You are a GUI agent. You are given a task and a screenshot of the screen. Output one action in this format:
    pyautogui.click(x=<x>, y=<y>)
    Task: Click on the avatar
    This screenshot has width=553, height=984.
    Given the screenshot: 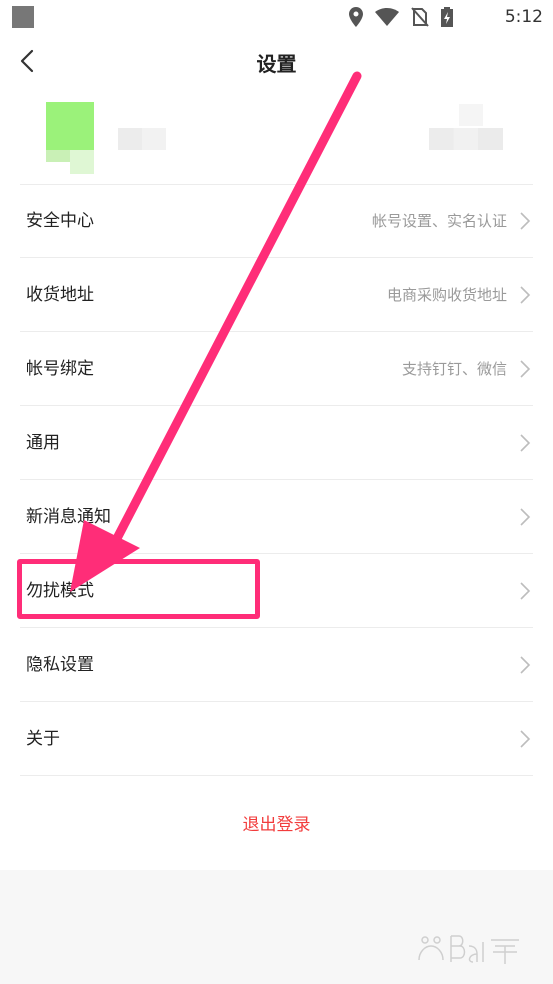 What is the action you would take?
    pyautogui.click(x=71, y=138)
    